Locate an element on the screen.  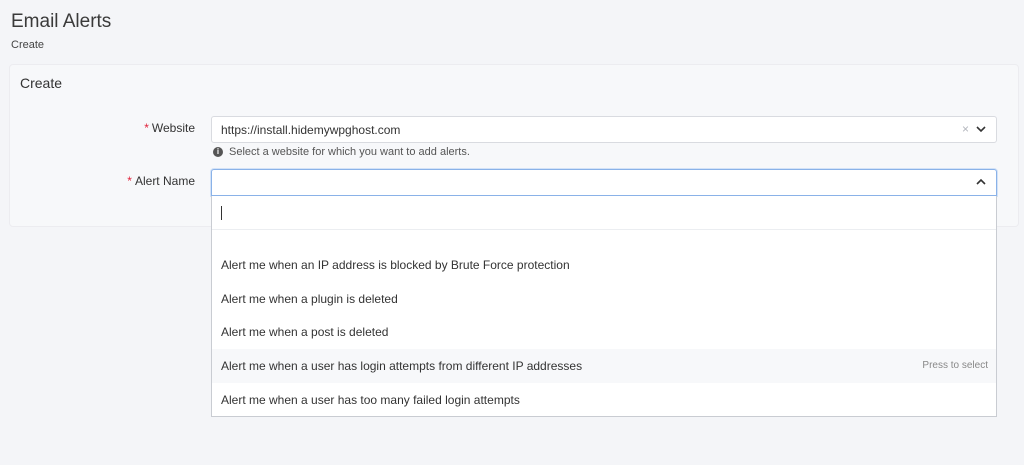
website-select: https://install.hidemywpghost.com × is located at coordinates (604, 129).